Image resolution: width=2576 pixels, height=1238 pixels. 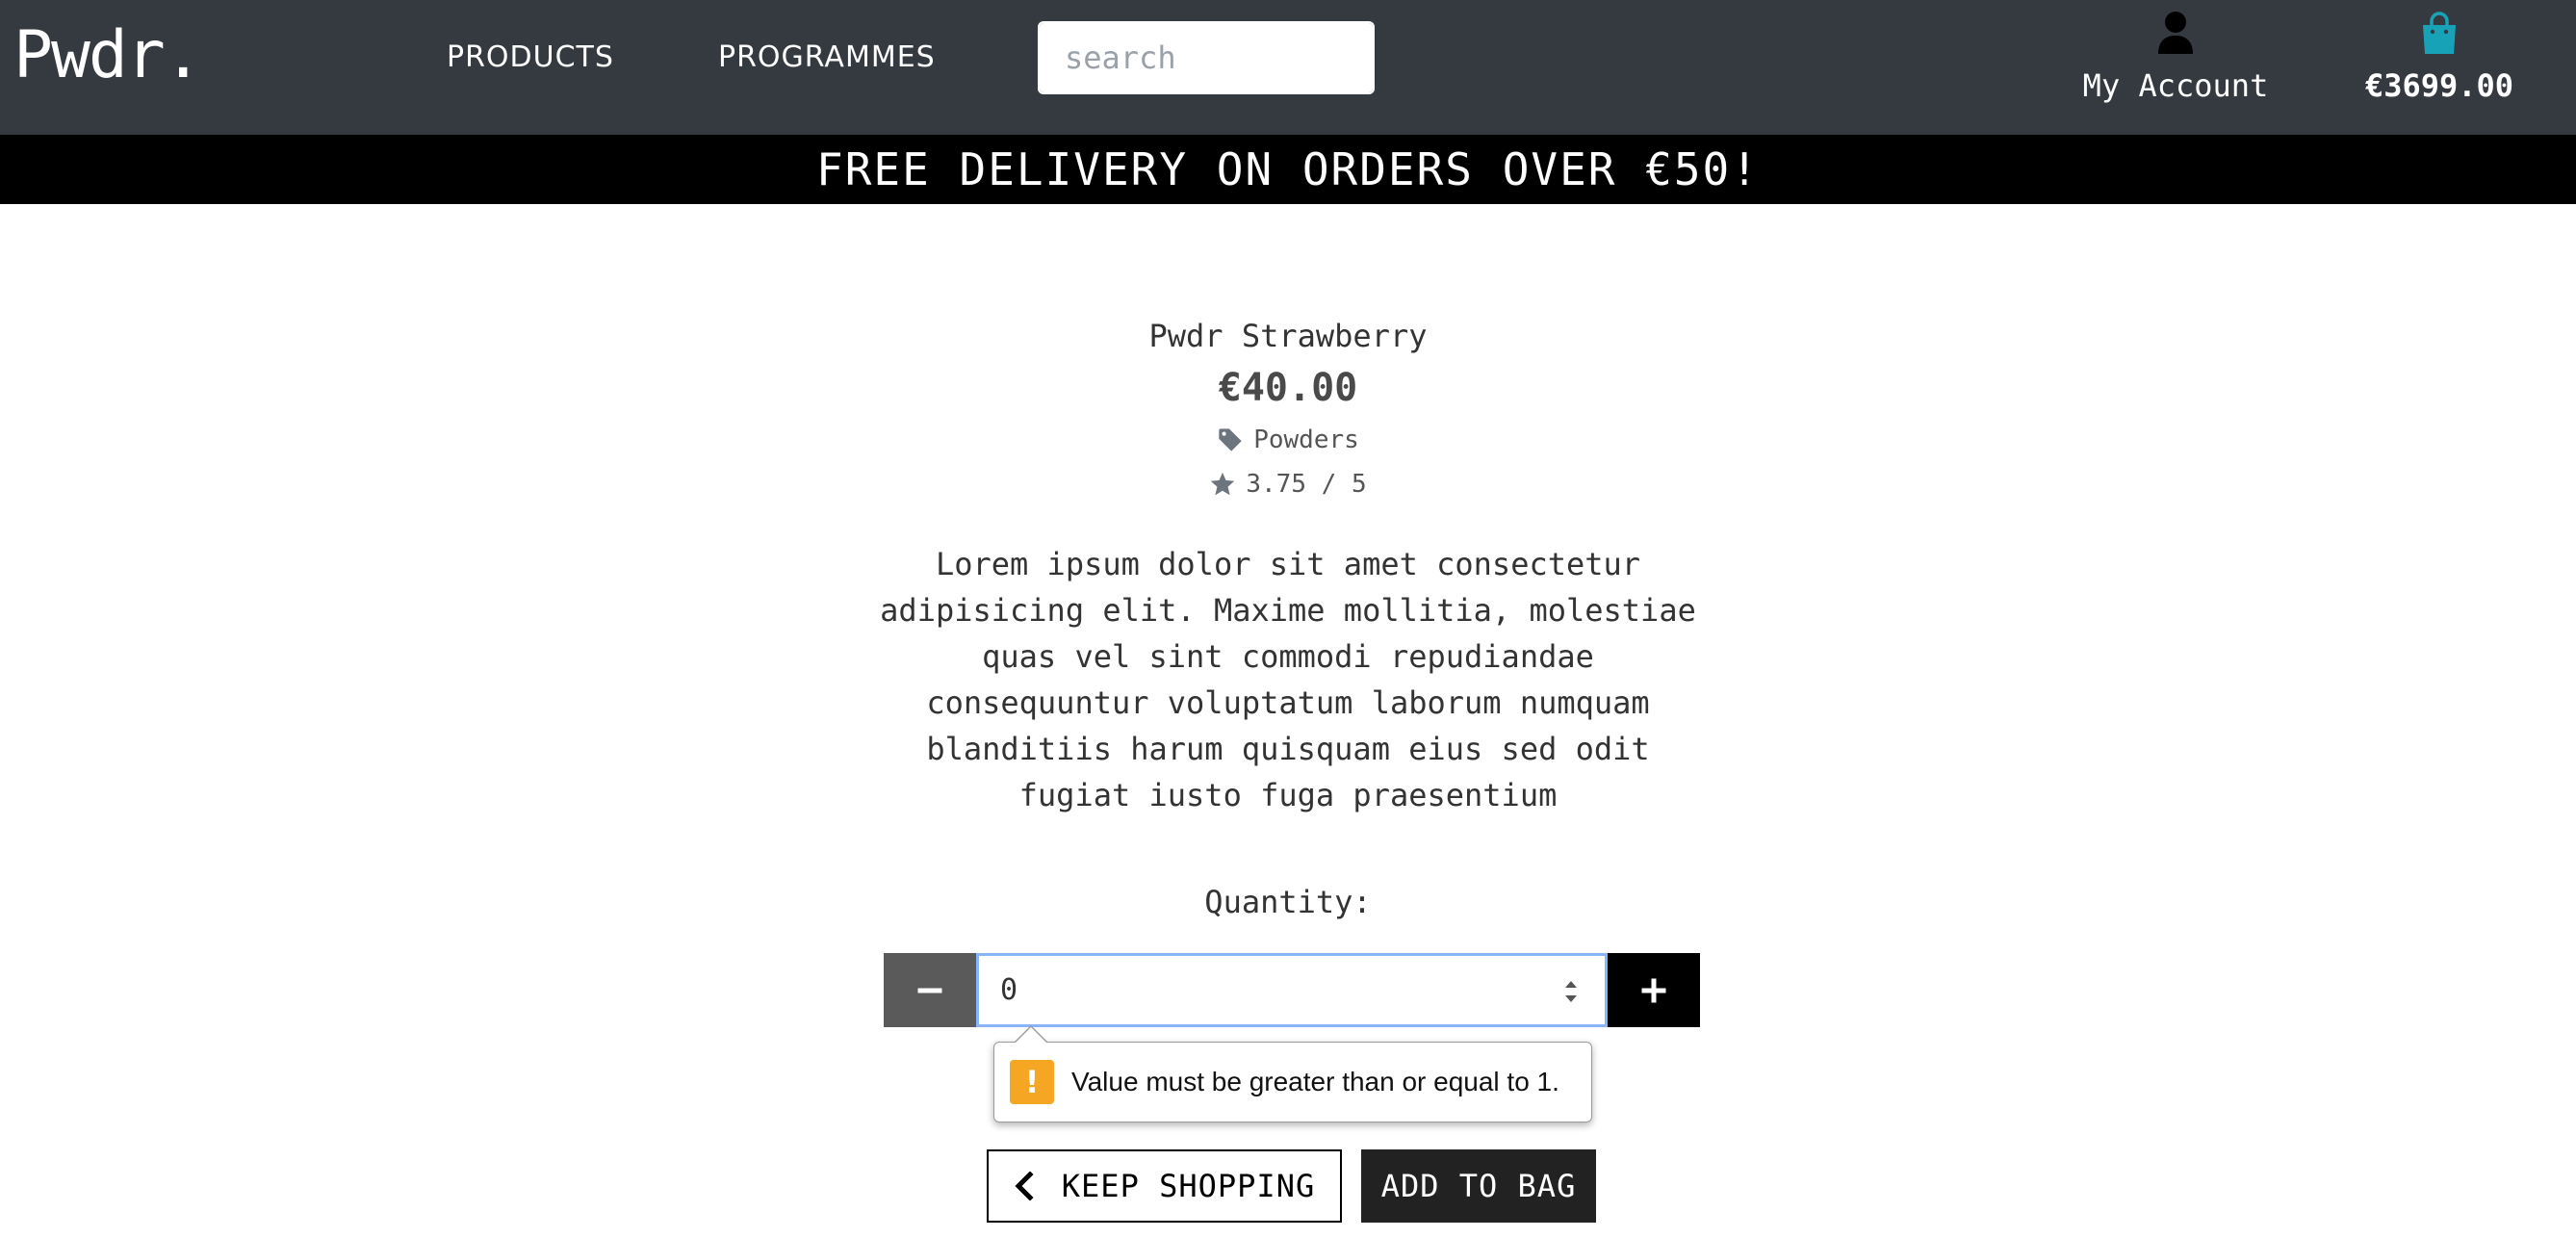 What do you see at coordinates (1288, 388) in the screenshot?
I see `product-price: €40.00` at bounding box center [1288, 388].